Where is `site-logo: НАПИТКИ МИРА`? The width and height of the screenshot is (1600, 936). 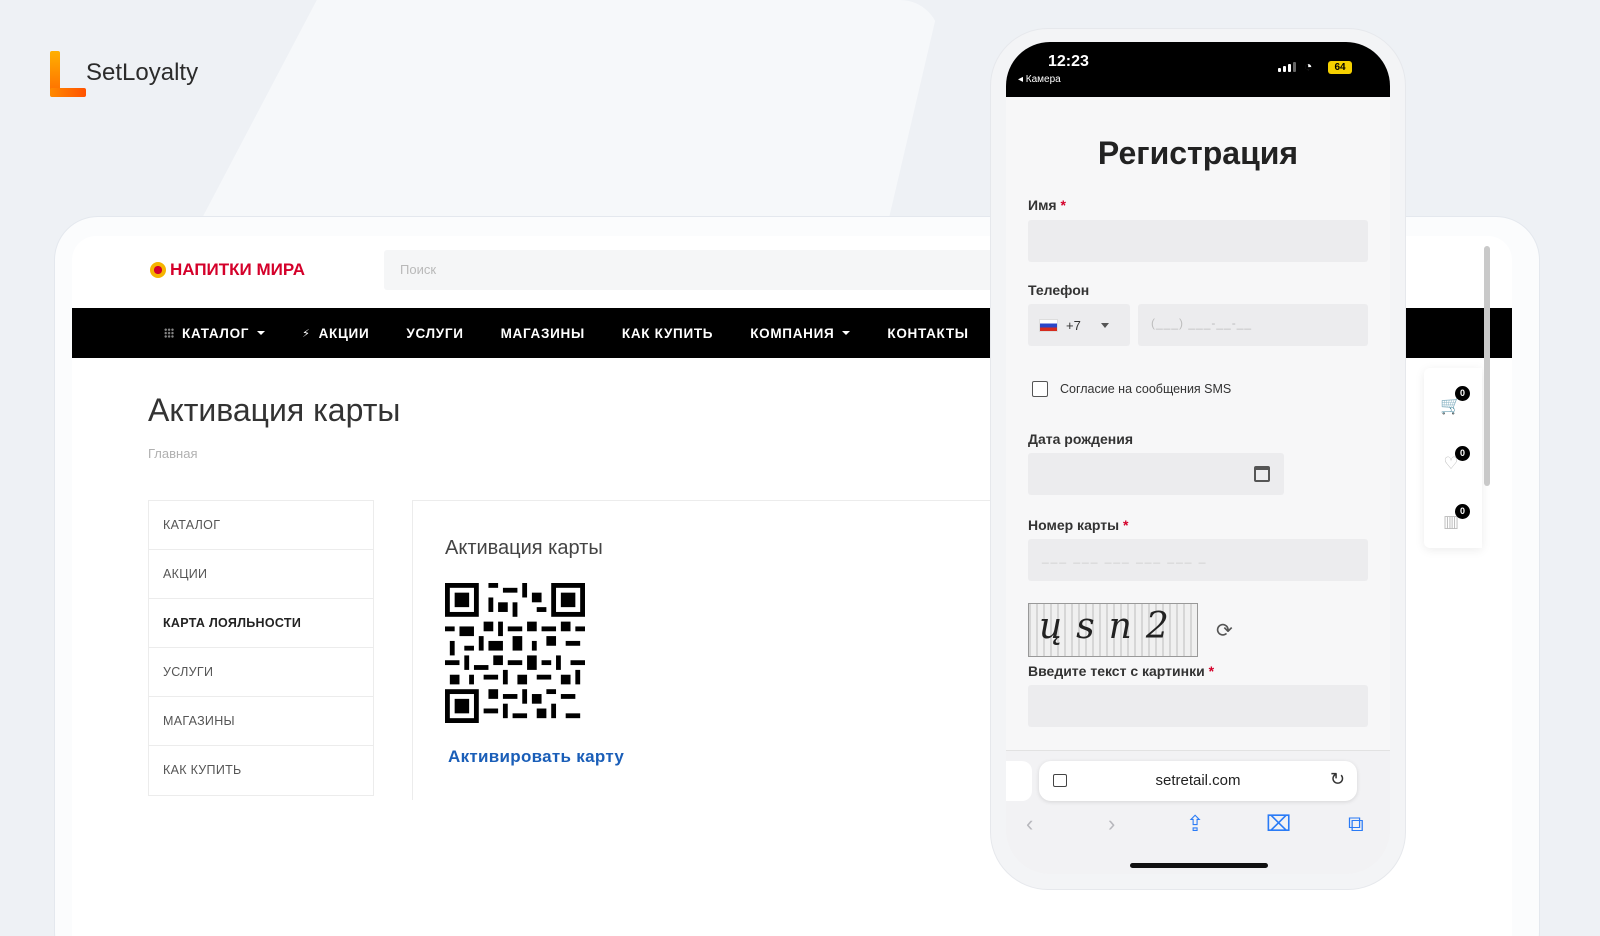 site-logo: НАПИТКИ МИРА is located at coordinates (227, 270).